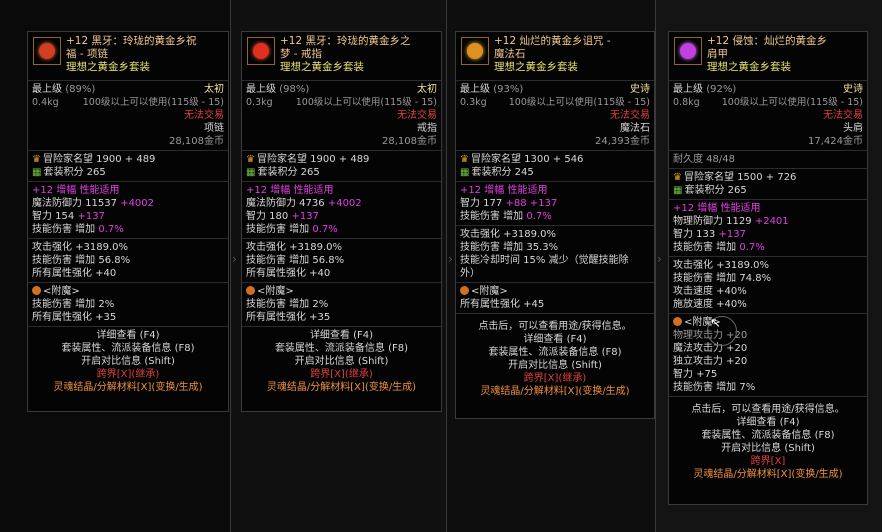 This screenshot has height=532, width=882. I want to click on option-line: 外）, so click(470, 273).